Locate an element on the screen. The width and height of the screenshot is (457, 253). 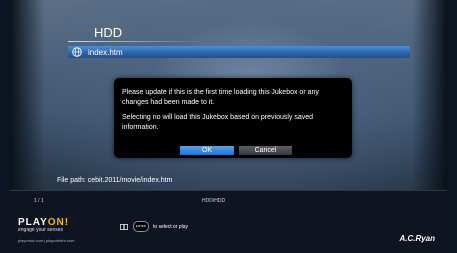
item-counter: 1 / 1 is located at coordinates (39, 201).